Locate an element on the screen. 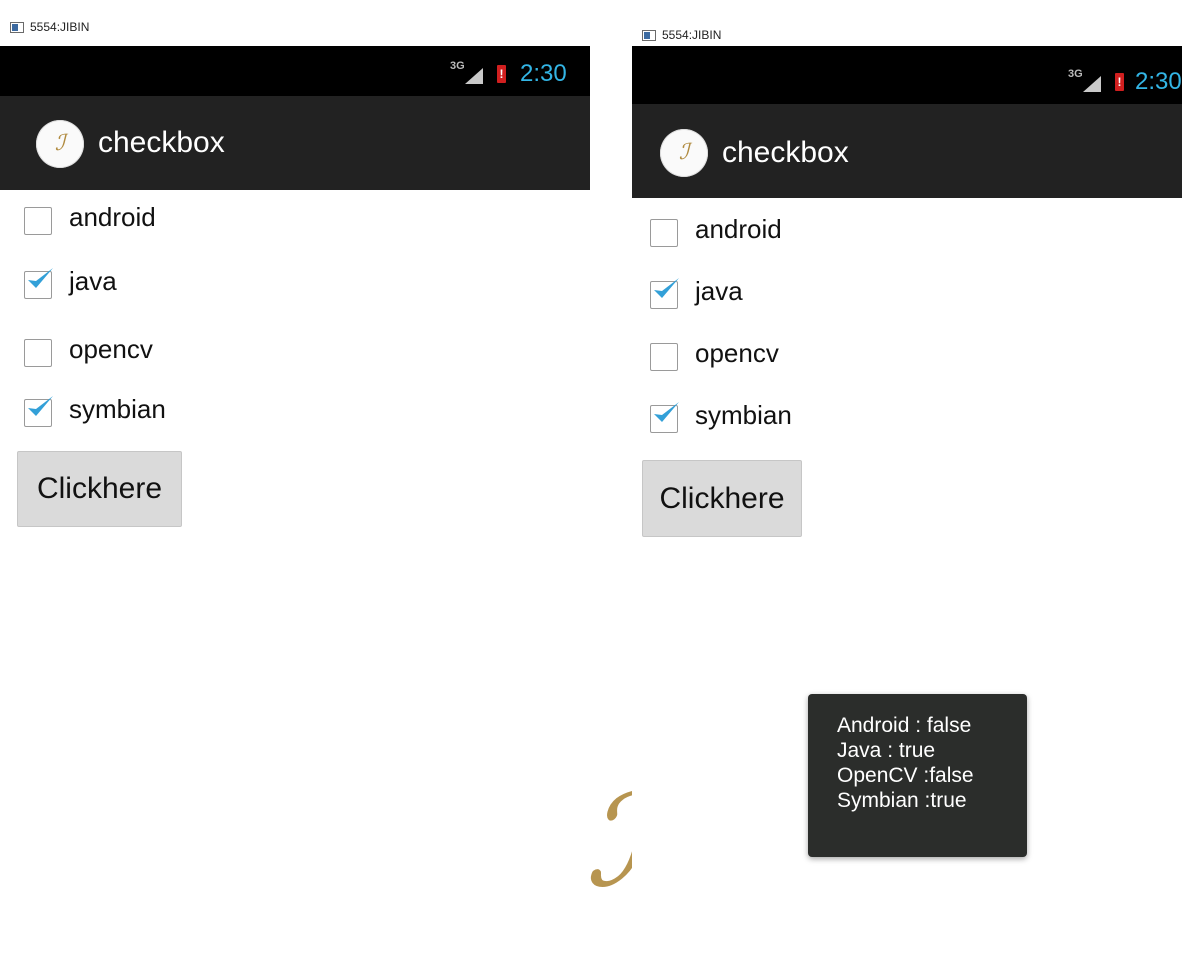  toast-line-opencv: OpenCV :false is located at coordinates (905, 775).